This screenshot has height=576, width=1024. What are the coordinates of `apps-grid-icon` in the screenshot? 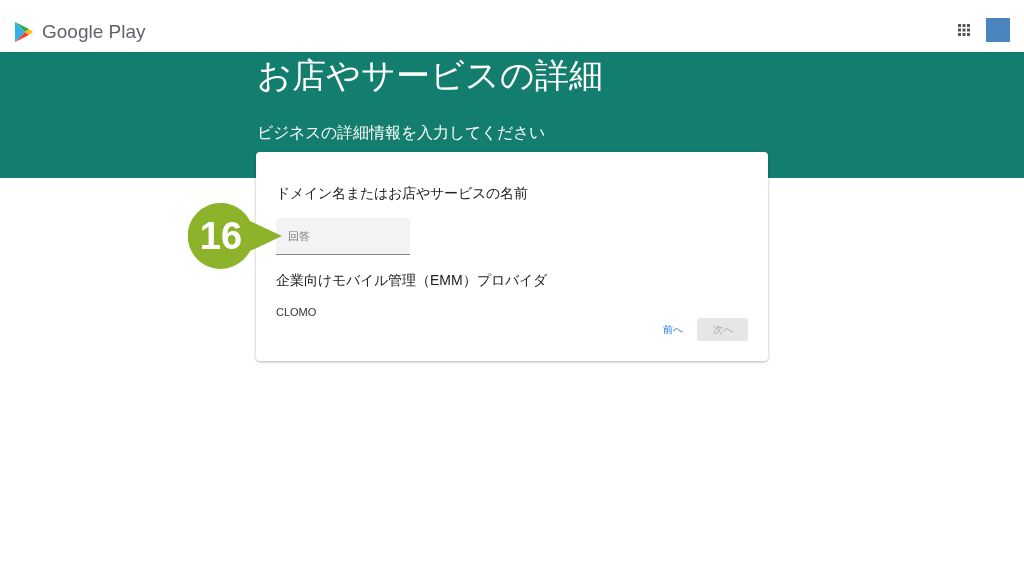 It's located at (964, 30).